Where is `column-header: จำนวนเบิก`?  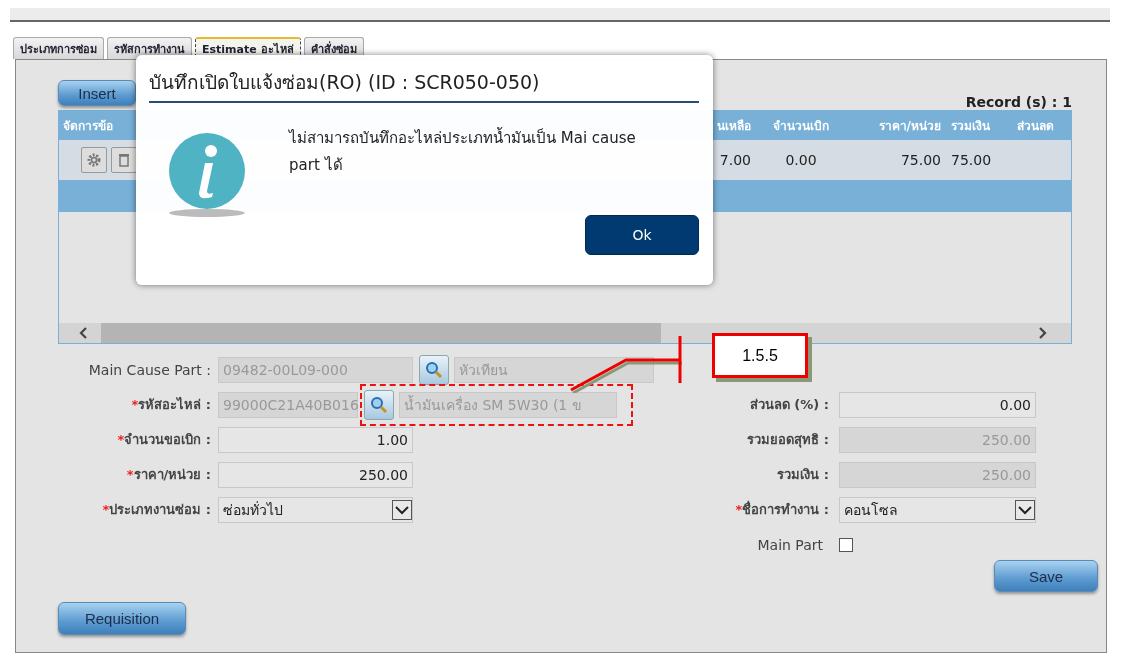 column-header: จำนวนเบิก is located at coordinates (801, 126).